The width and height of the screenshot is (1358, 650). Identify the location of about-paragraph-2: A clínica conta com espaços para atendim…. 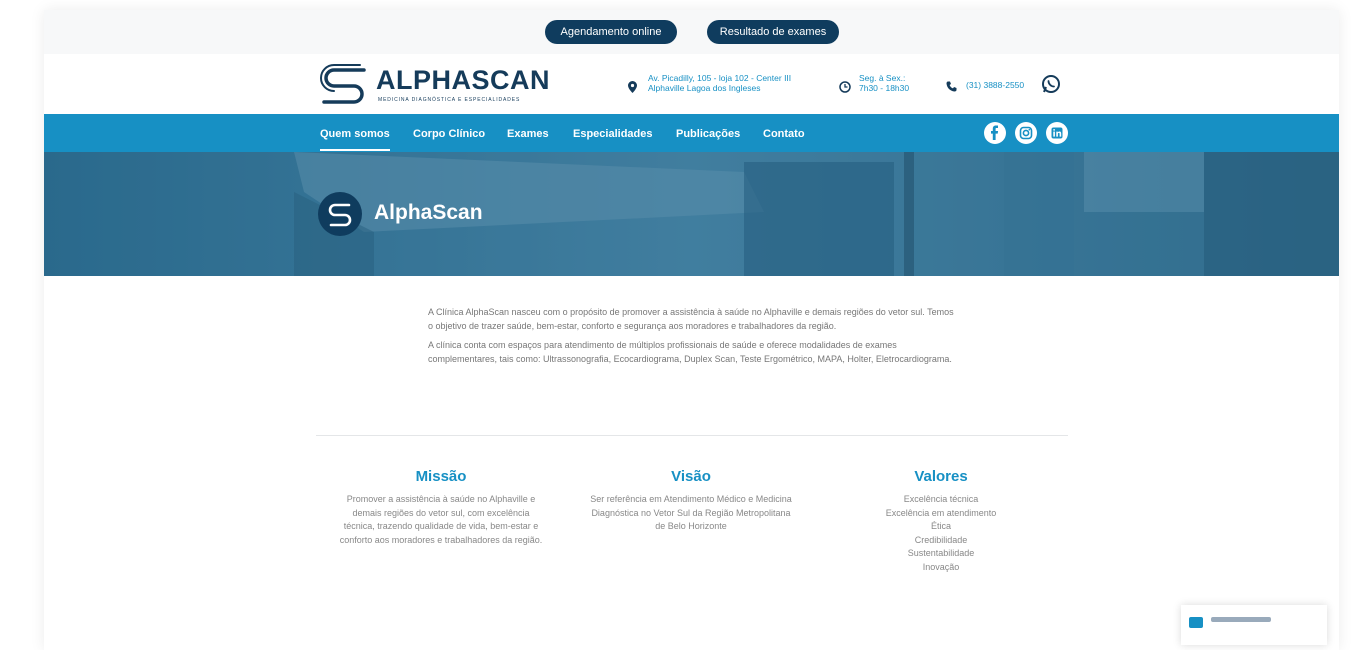
(690, 352).